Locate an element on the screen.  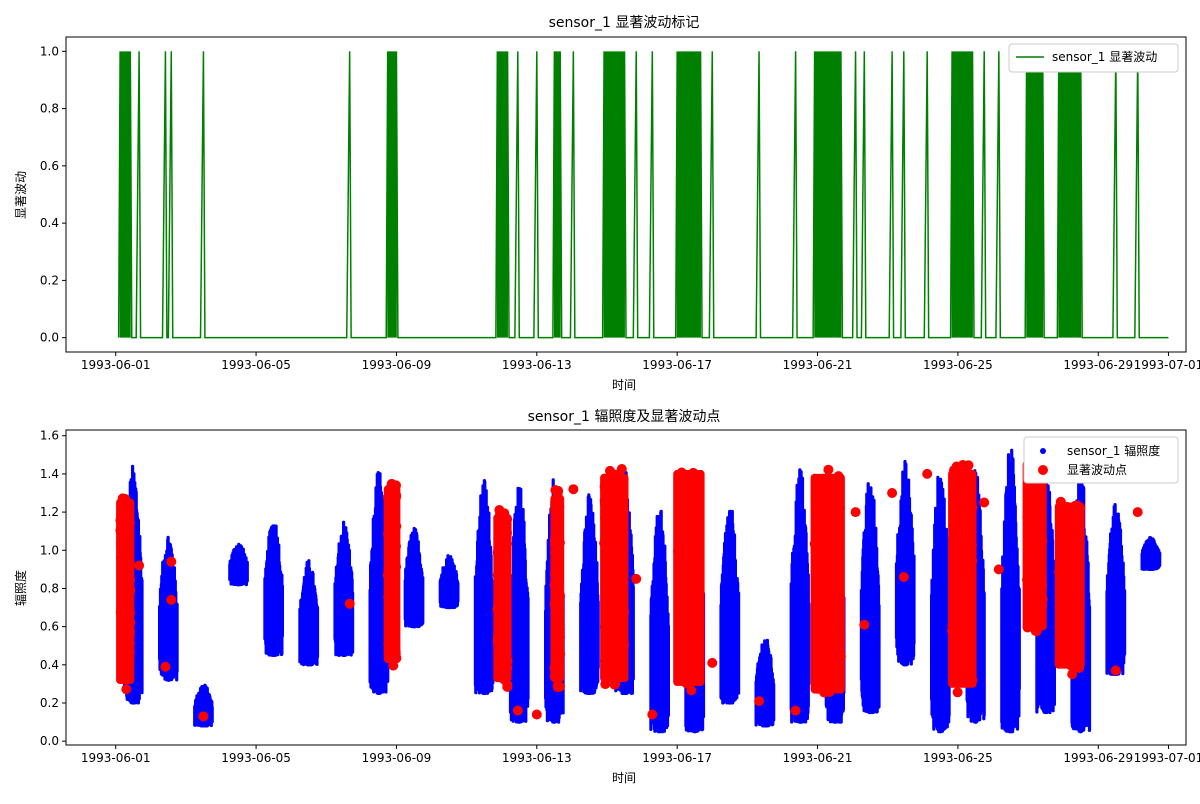
legend: sensor_1 显著波动 is located at coordinates (1093, 58).